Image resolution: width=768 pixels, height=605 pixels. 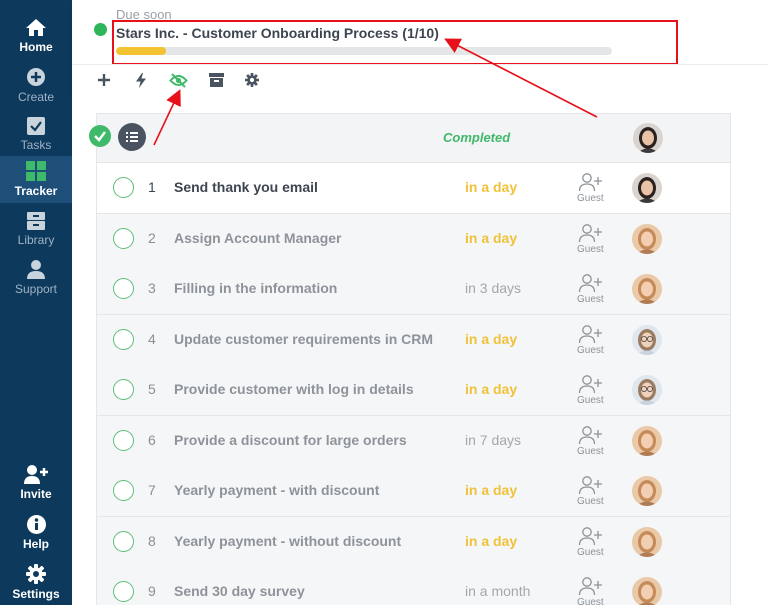 I want to click on eye-slash-icon, so click(x=178, y=80).